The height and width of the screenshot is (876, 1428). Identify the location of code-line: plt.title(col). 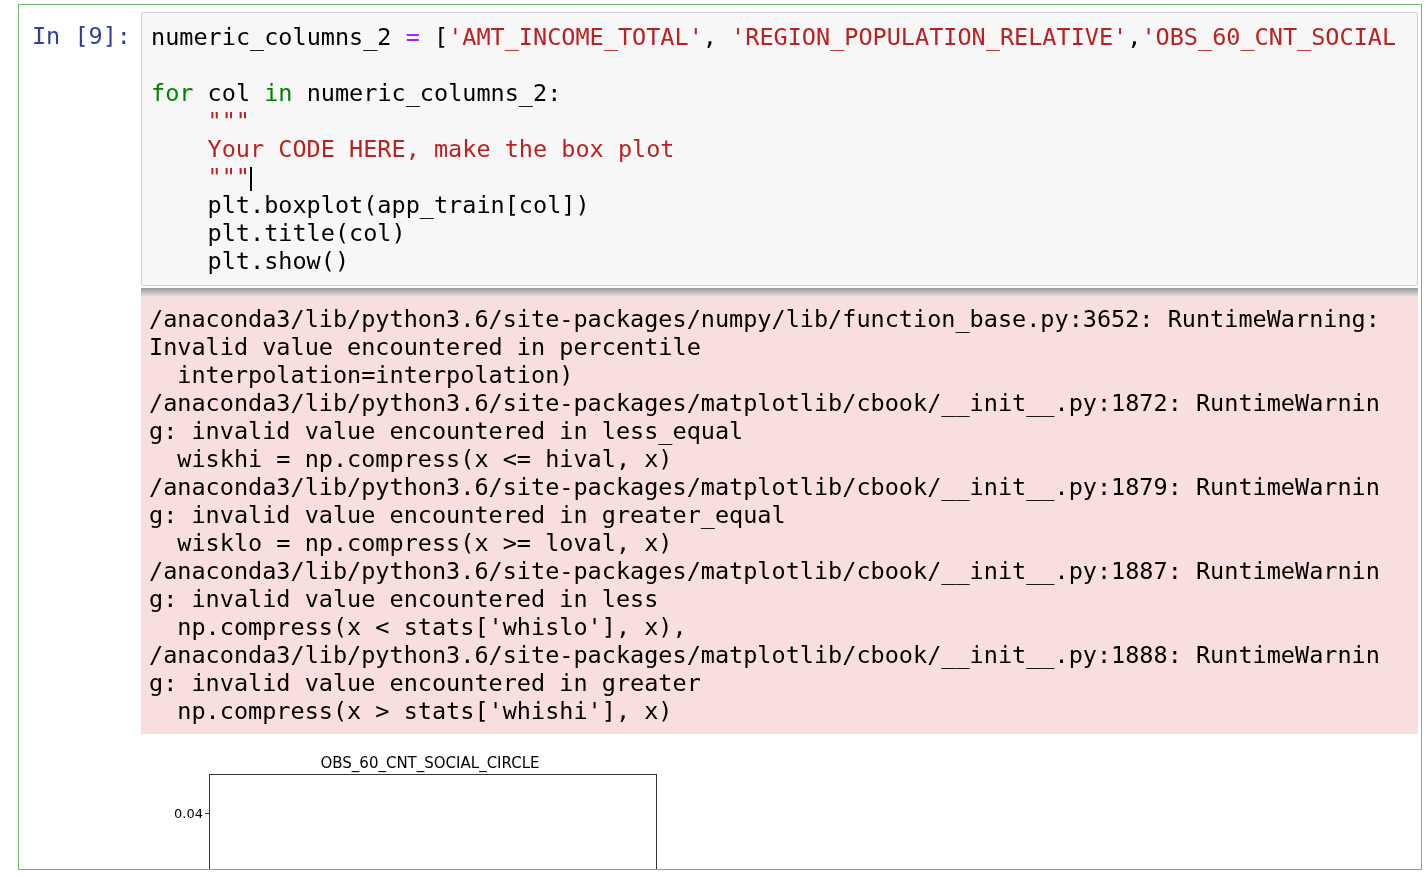
(306, 233).